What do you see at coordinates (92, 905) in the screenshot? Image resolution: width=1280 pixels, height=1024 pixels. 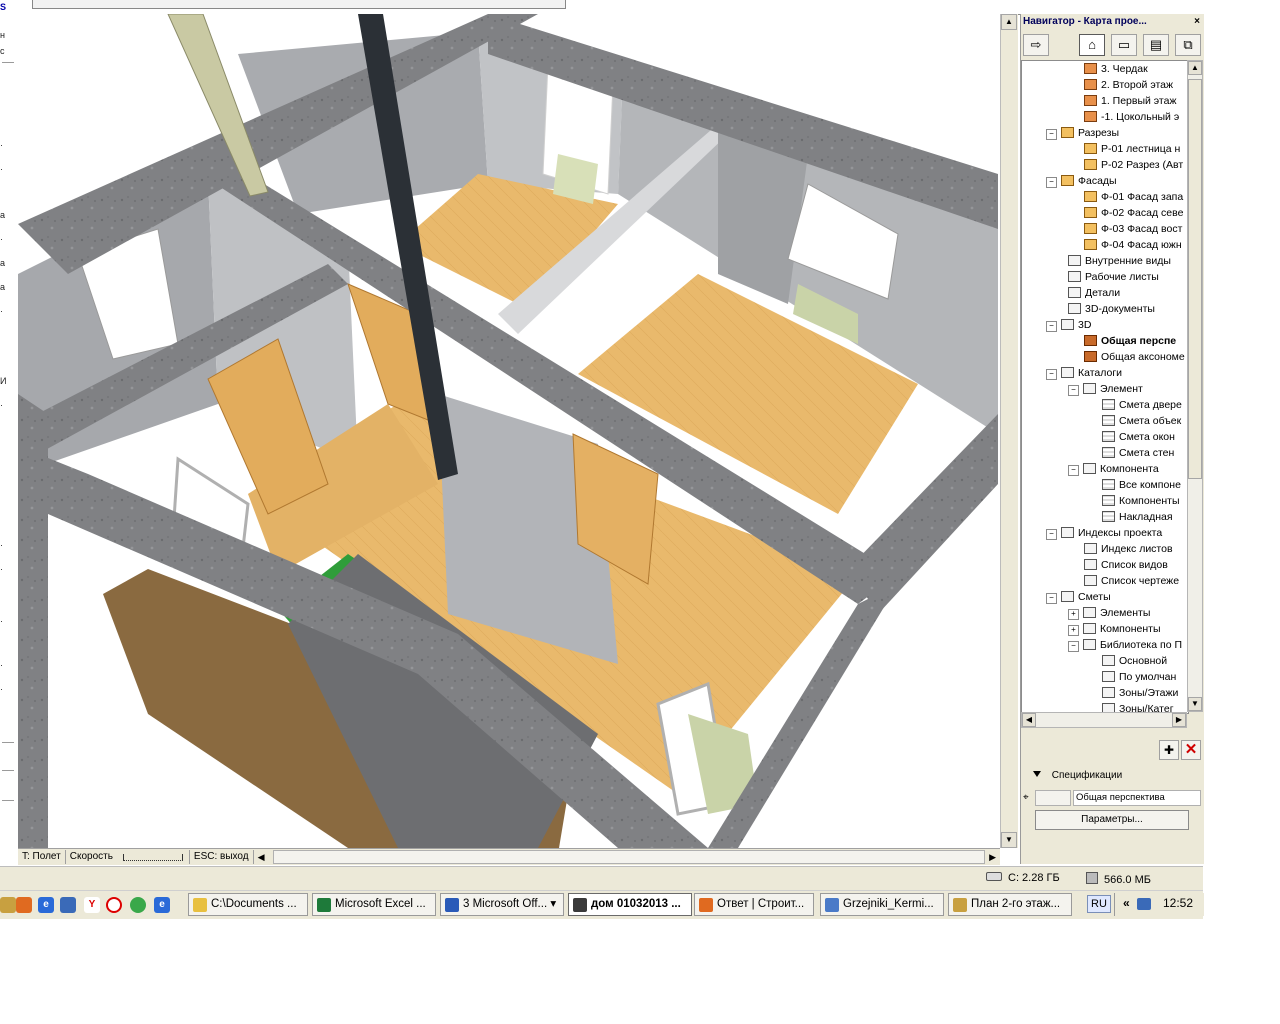 I see `yandex-icon: Y` at bounding box center [92, 905].